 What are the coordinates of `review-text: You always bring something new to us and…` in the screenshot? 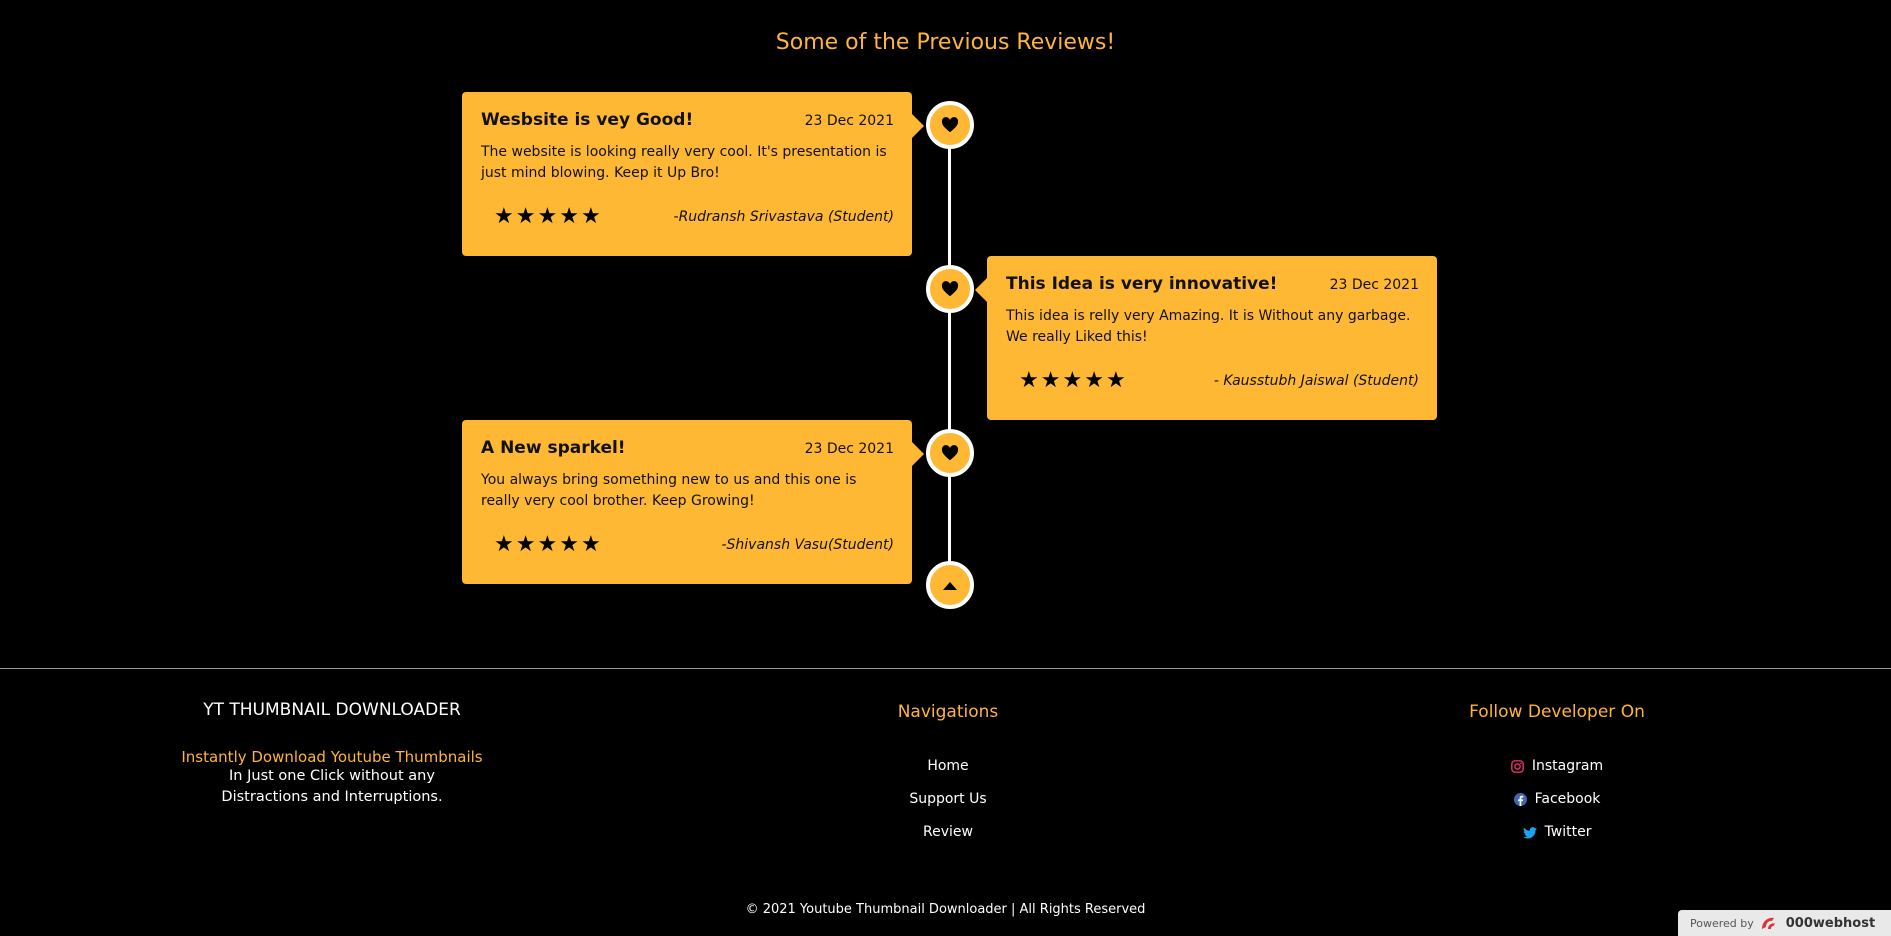 It's located at (669, 490).